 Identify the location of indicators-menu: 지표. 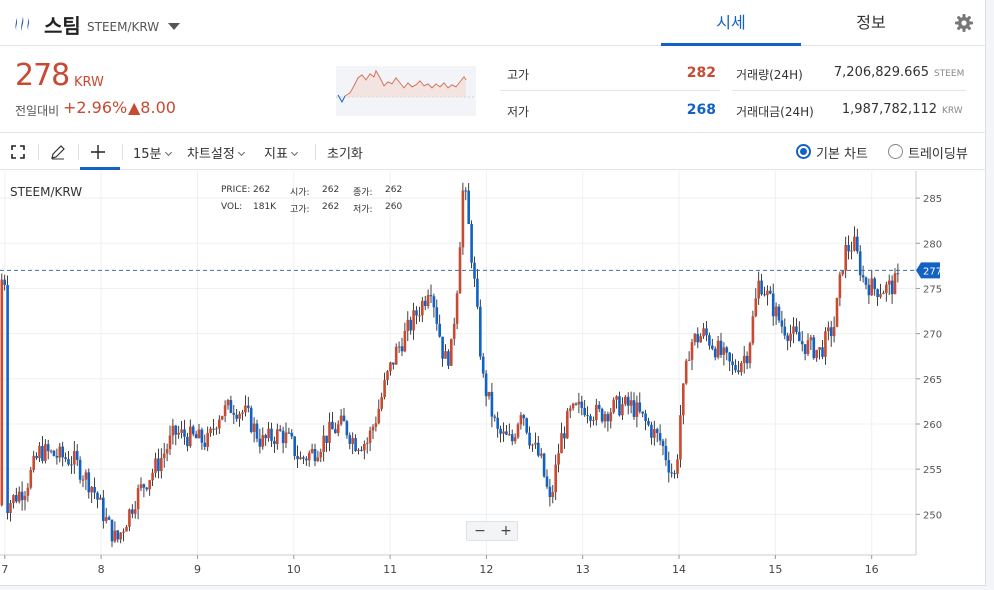
(281, 152).